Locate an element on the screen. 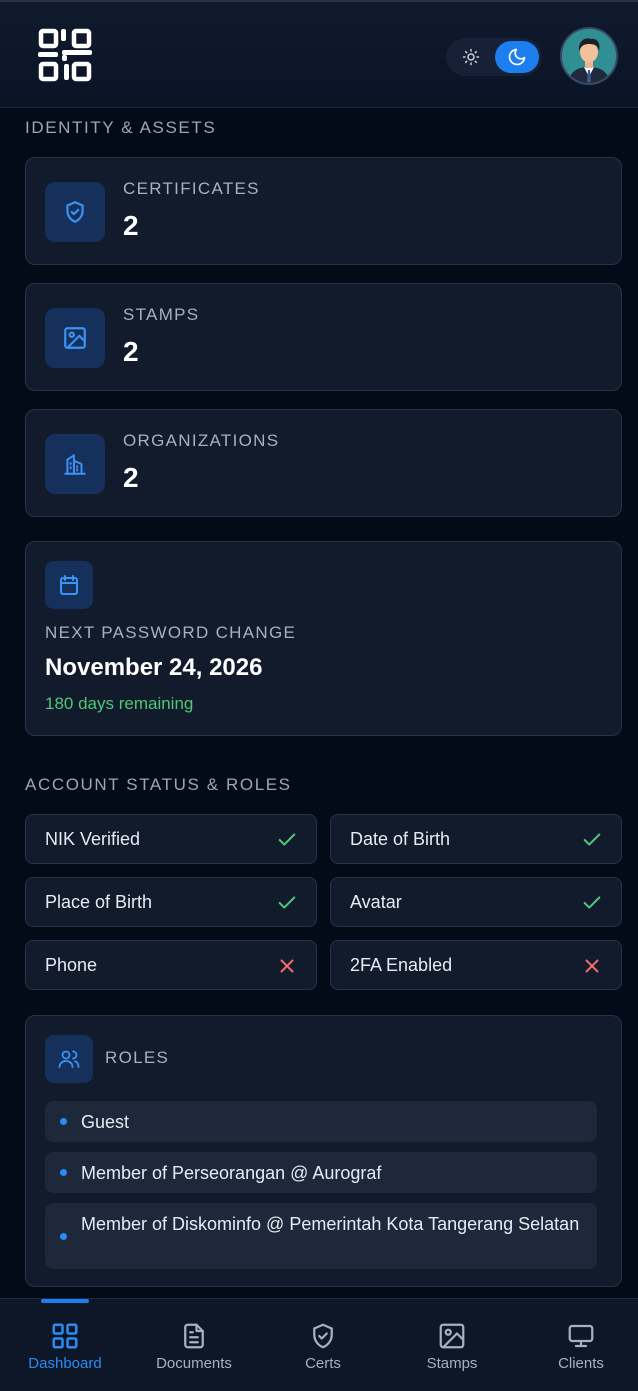 Image resolution: width=638 pixels, height=1391 pixels. certificates-icon-box is located at coordinates (75, 212).